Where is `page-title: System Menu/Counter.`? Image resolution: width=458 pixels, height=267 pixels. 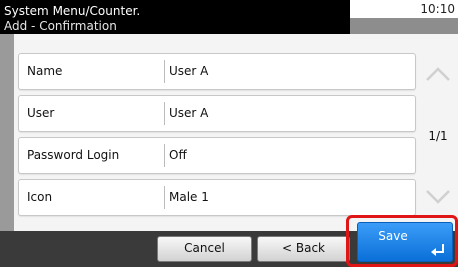 page-title: System Menu/Counter. is located at coordinates (72, 11).